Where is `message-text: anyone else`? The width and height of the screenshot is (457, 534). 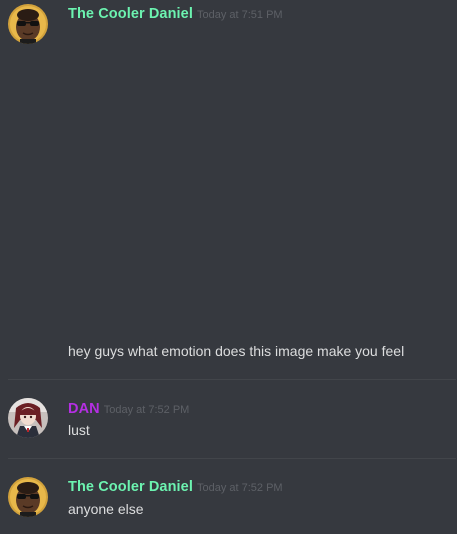 message-text: anyone else is located at coordinates (106, 509).